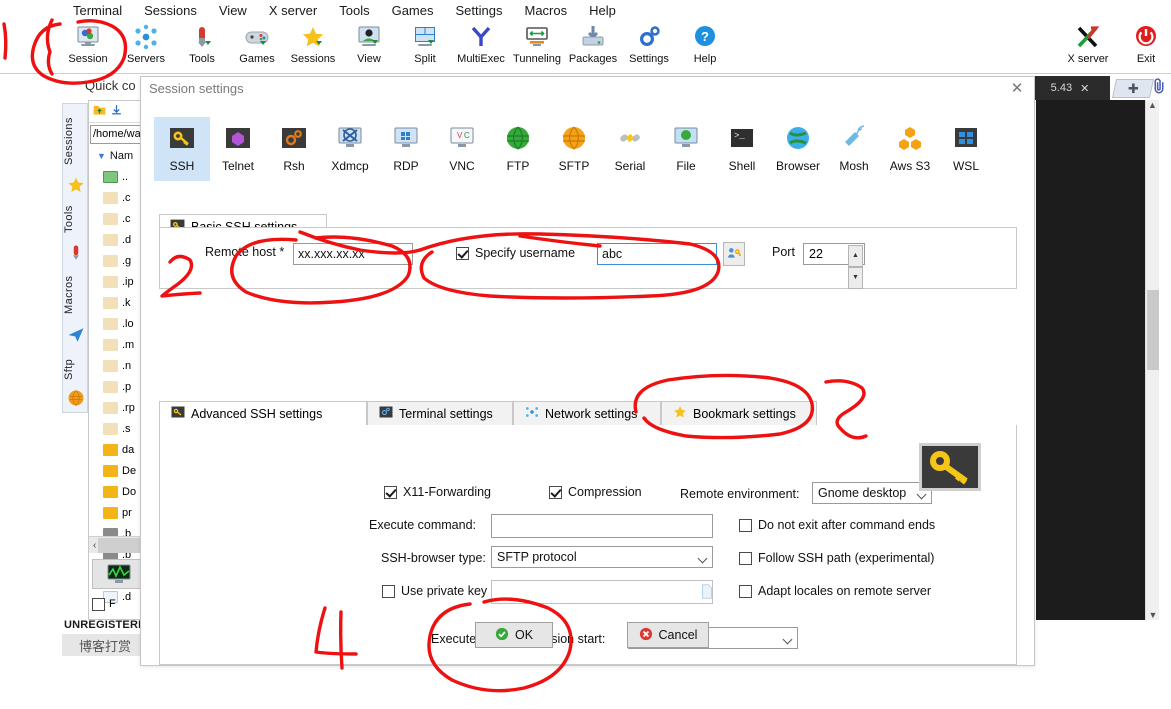 This screenshot has width=1171, height=709. Describe the element at coordinates (1159, 87) in the screenshot. I see `paperclip-icon` at that location.